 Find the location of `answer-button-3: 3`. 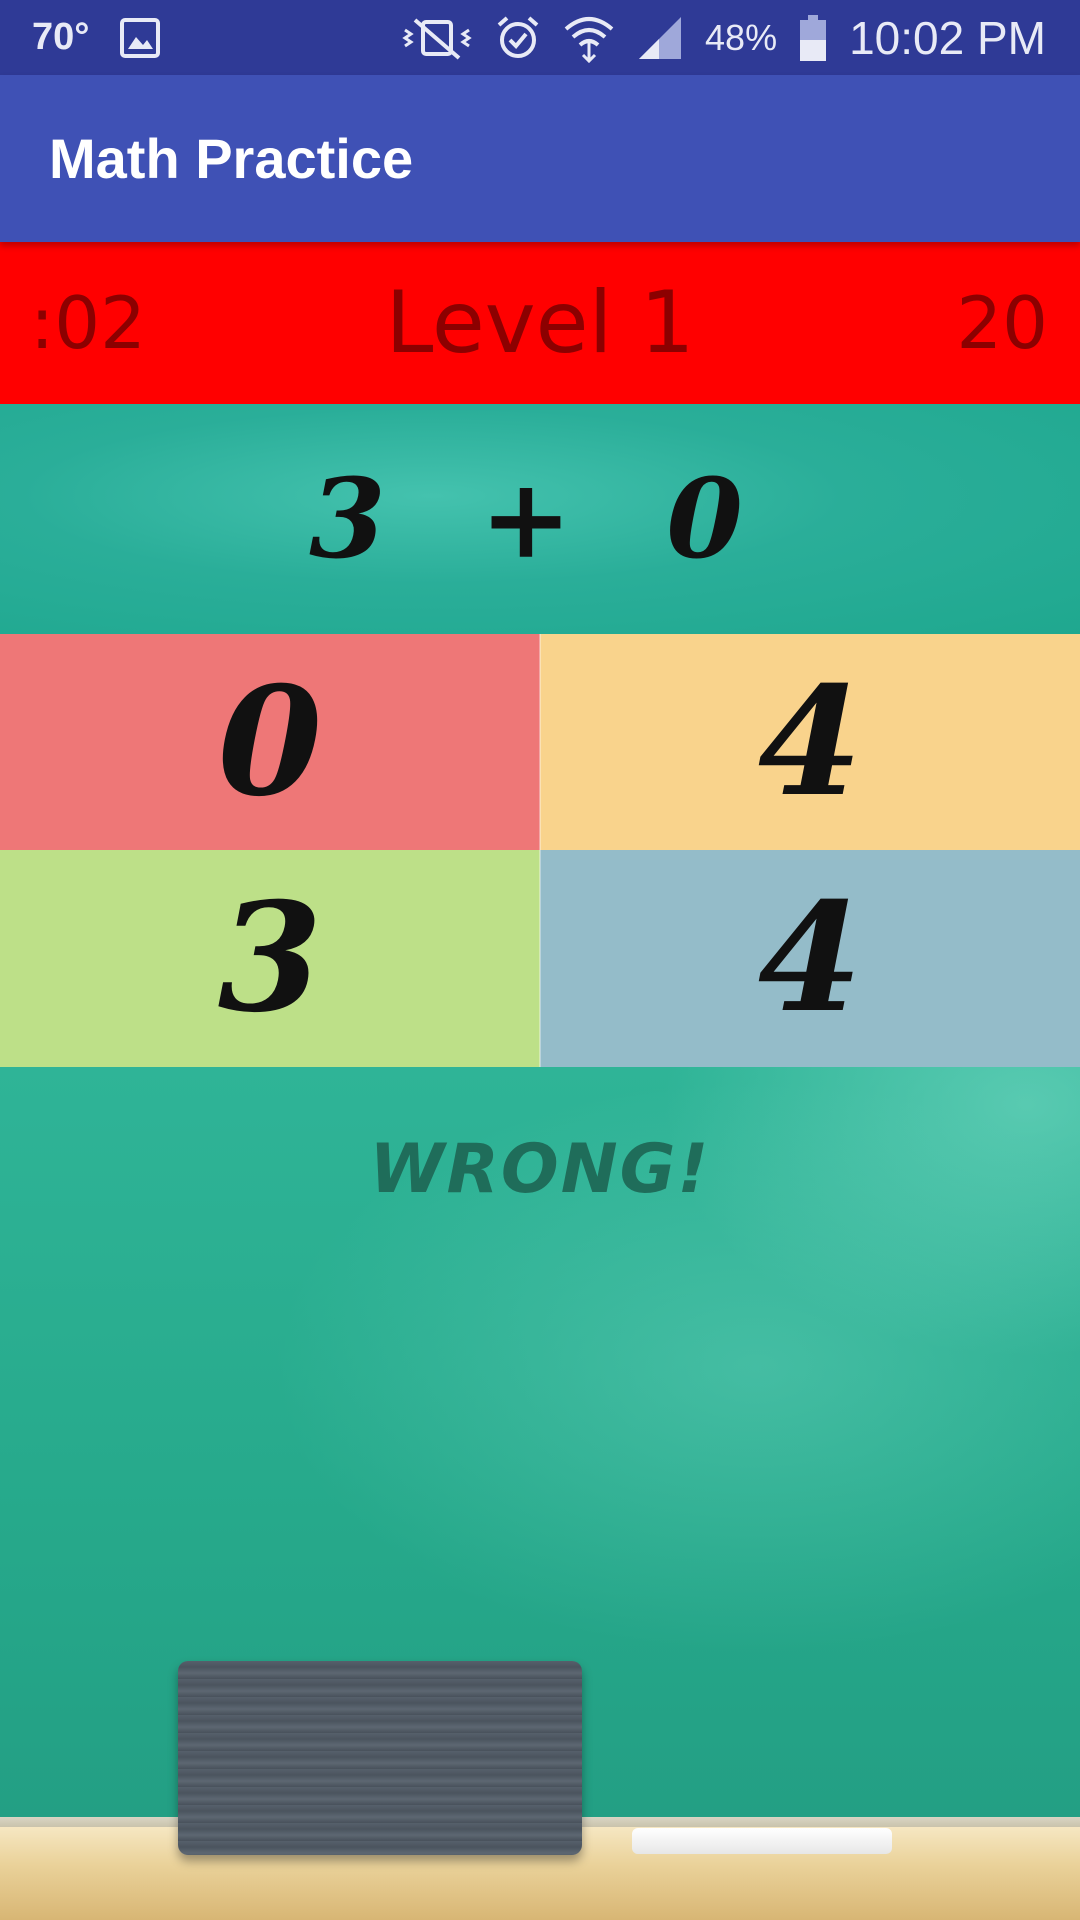

answer-button-3: 3 is located at coordinates (270, 958).